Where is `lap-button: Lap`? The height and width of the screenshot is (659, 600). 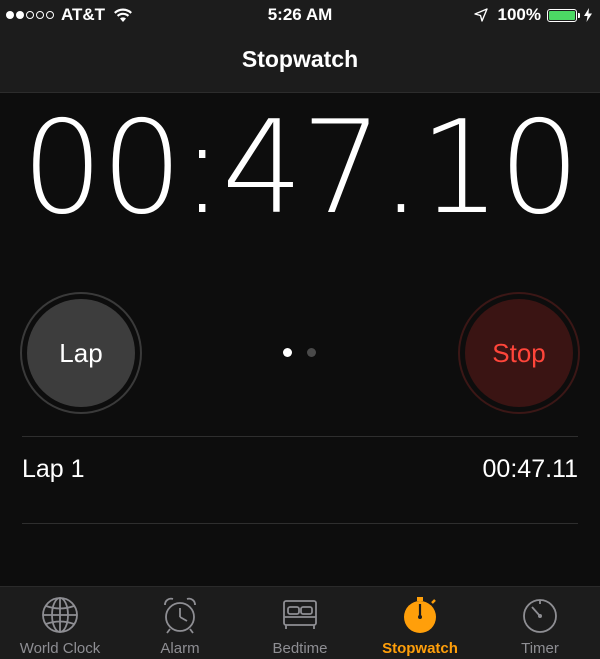
lap-button: Lap is located at coordinates (81, 353).